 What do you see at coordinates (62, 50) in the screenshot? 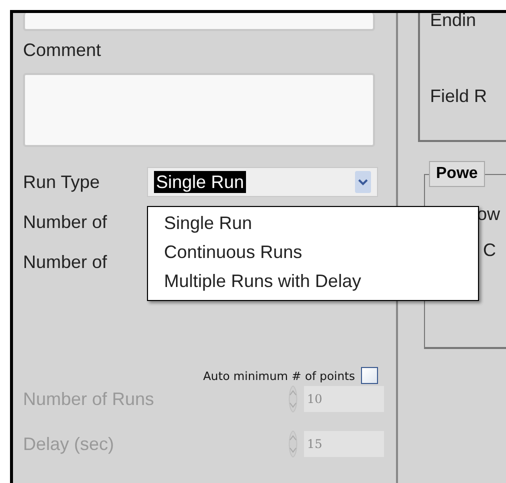
I see `comment-label: Comment` at bounding box center [62, 50].